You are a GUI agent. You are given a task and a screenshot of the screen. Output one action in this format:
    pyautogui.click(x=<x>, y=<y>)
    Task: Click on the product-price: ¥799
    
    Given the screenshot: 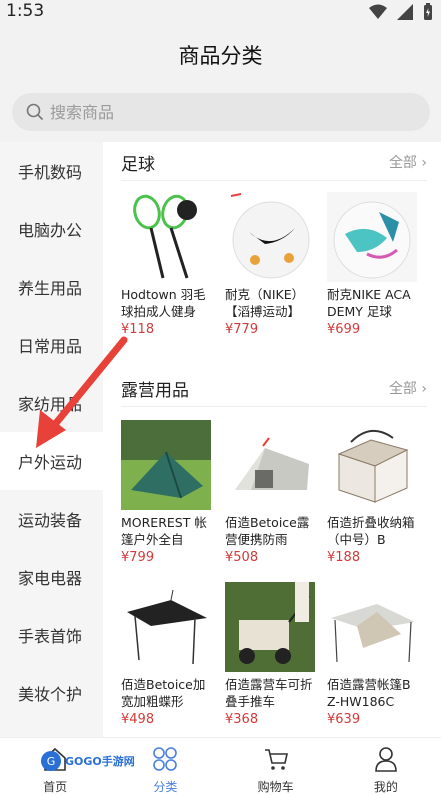 What is the action you would take?
    pyautogui.click(x=138, y=557)
    